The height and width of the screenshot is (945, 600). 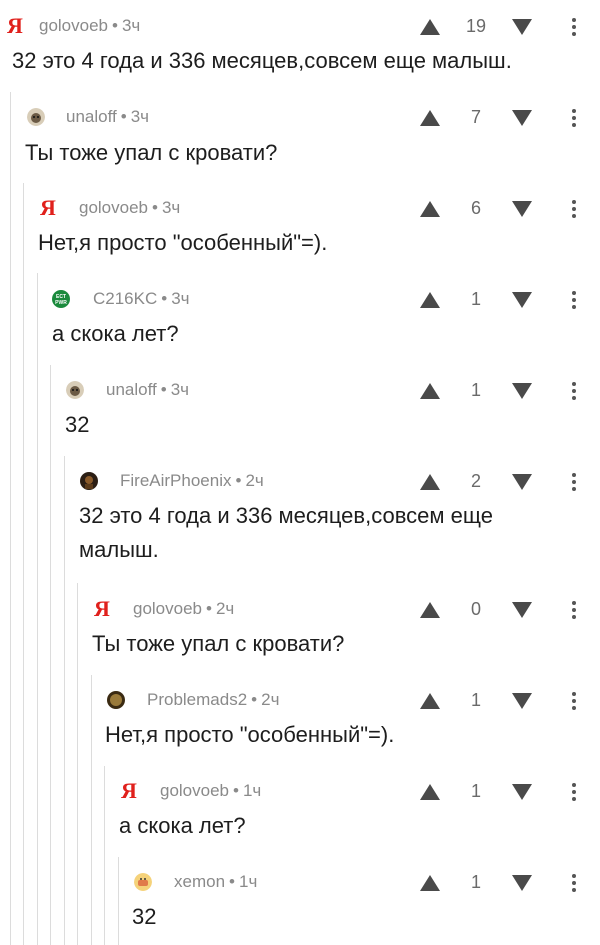 What do you see at coordinates (476, 26) in the screenshot?
I see `score: 19` at bounding box center [476, 26].